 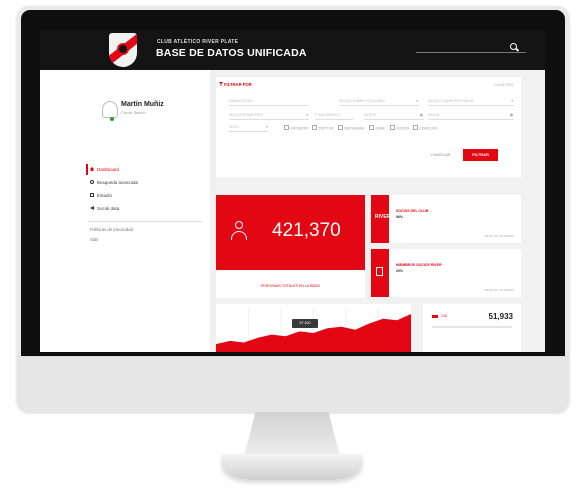 What do you see at coordinates (118, 182) in the screenshot?
I see `sidebar-item-label: Busqueda avanzada` at bounding box center [118, 182].